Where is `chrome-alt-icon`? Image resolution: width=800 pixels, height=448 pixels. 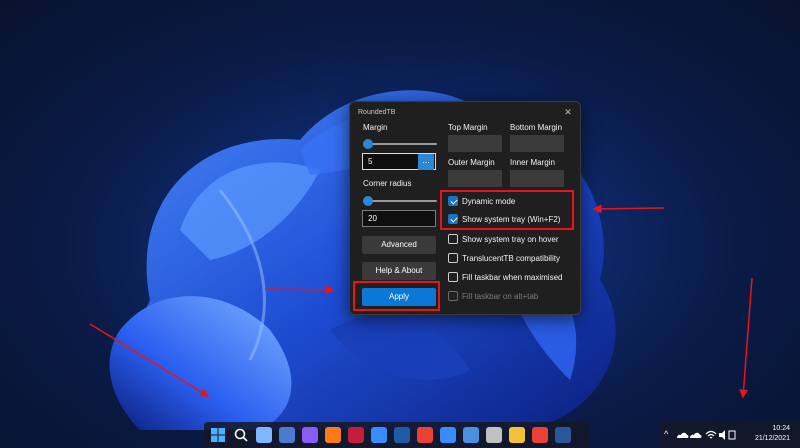
chrome-alt-icon is located at coordinates (540, 435).